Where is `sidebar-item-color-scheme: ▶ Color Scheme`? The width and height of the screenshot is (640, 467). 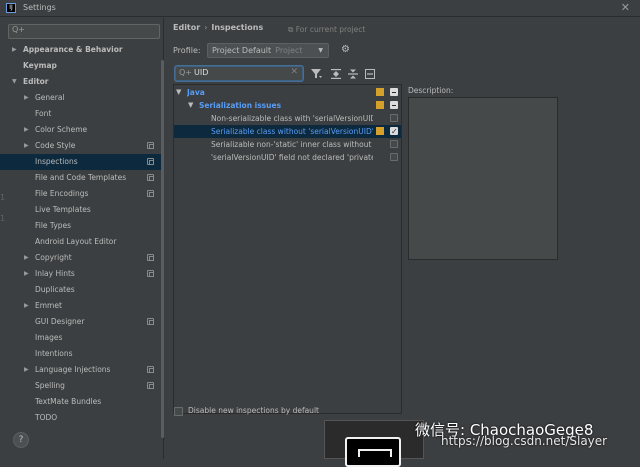 sidebar-item-color-scheme: ▶ Color Scheme is located at coordinates (81, 130).